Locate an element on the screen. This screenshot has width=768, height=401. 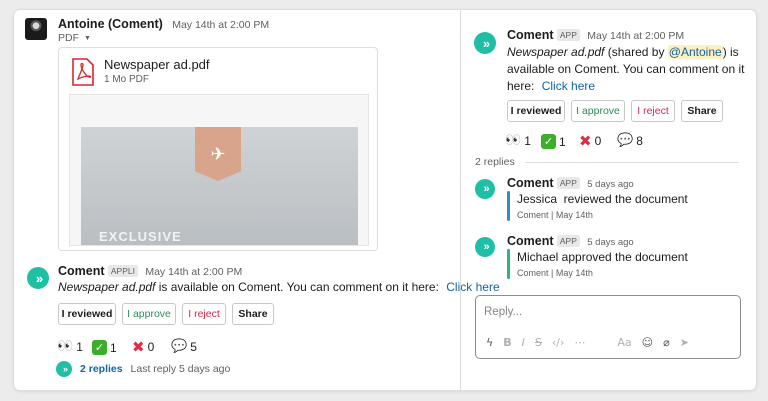
attachment-bar-green is located at coordinates (508, 264).